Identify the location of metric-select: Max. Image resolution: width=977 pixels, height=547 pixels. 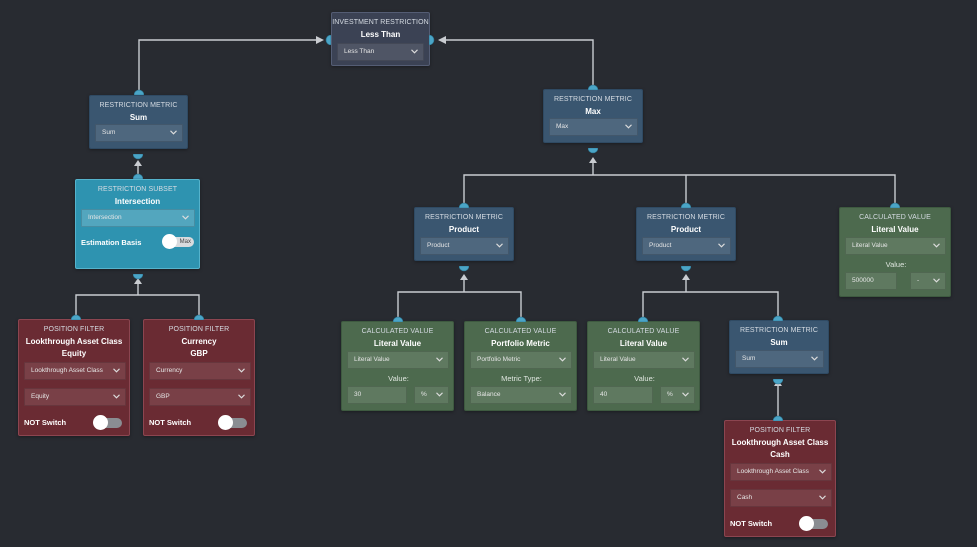
(593, 127).